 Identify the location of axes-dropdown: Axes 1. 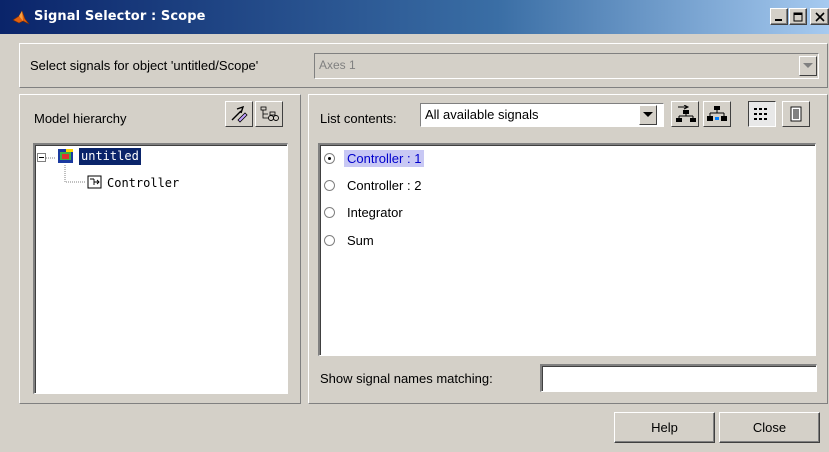
(566, 66).